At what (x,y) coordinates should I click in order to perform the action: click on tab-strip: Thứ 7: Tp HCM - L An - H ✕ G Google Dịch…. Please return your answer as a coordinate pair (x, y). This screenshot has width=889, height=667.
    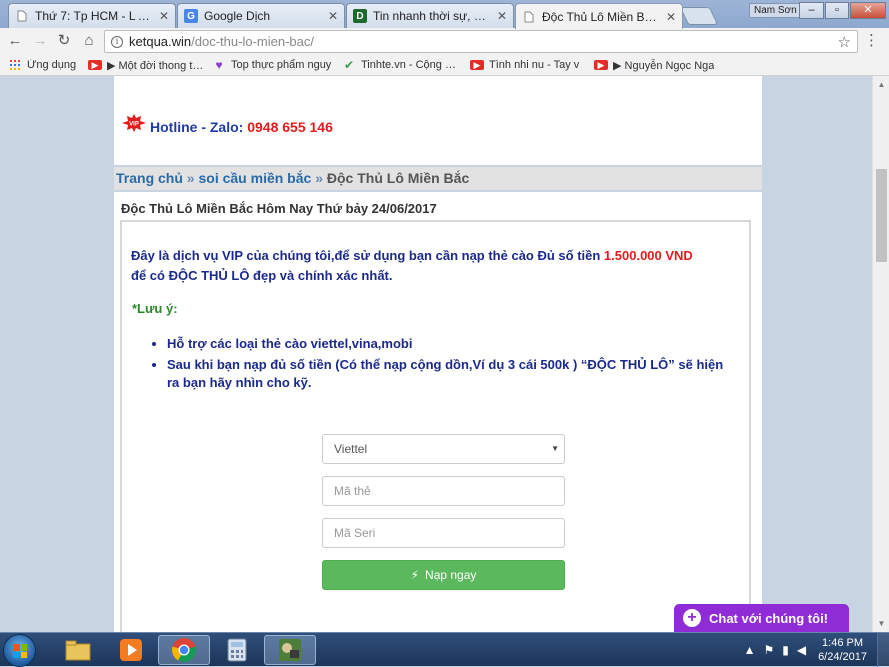
    Looking at the image, I should click on (444, 14).